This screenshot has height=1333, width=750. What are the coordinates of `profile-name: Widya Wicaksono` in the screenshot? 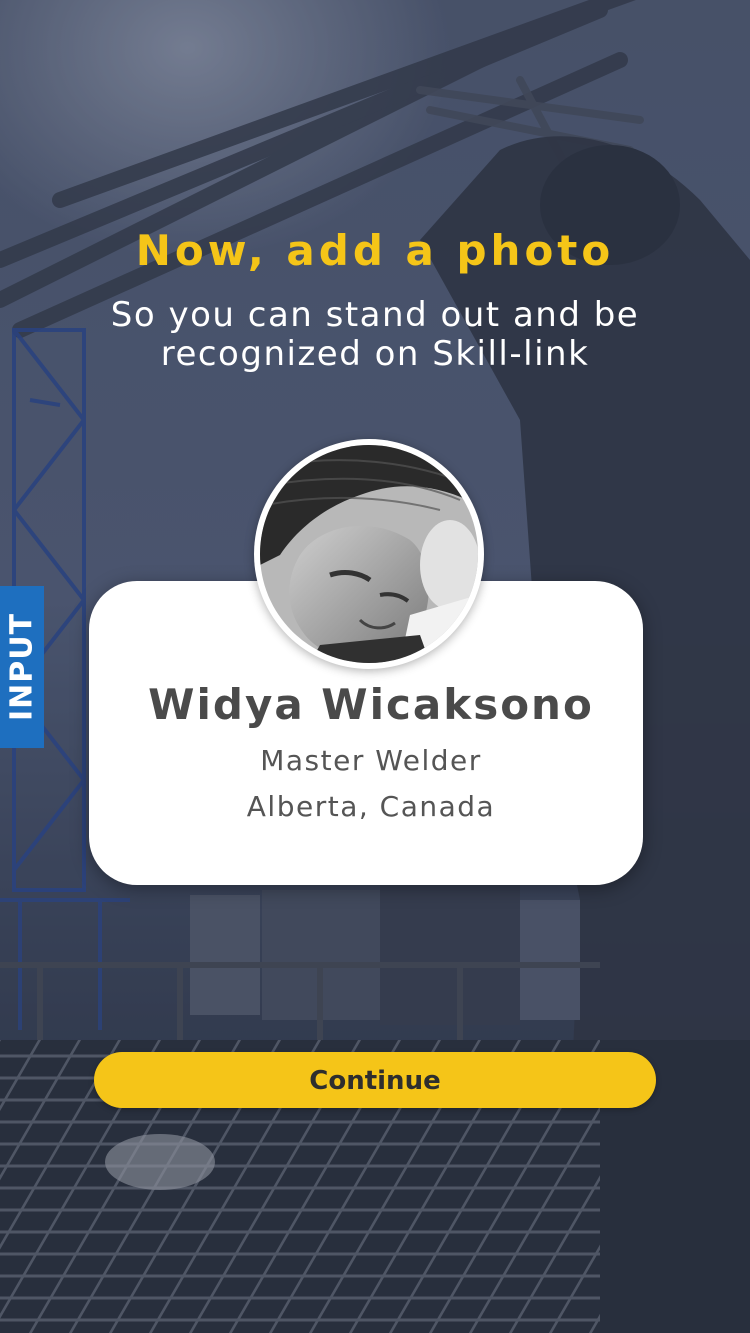 It's located at (371, 704).